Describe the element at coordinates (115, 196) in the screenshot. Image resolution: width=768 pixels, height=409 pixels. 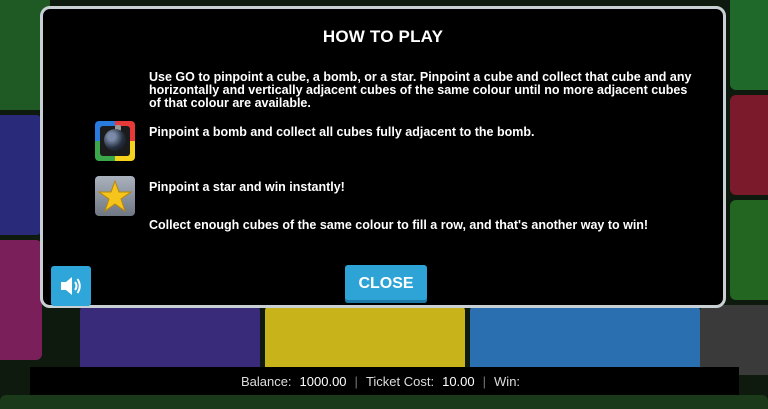
I see `star-icon` at that location.